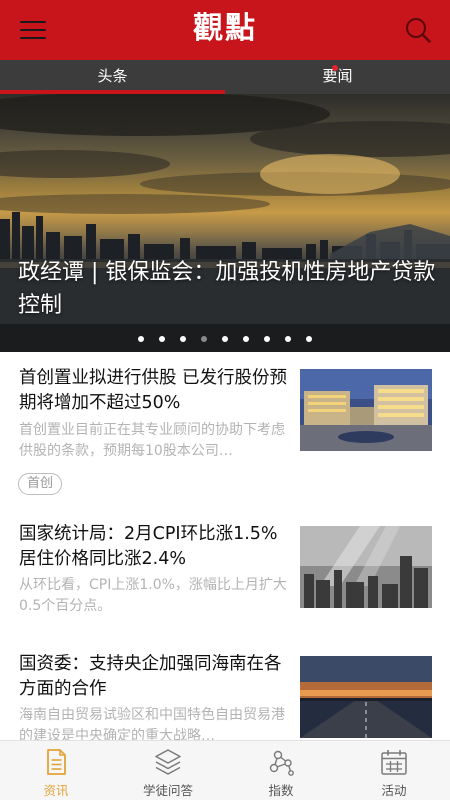 The image size is (450, 800). What do you see at coordinates (167, 790) in the screenshot?
I see `nav-qa-label: 学徒问答` at bounding box center [167, 790].